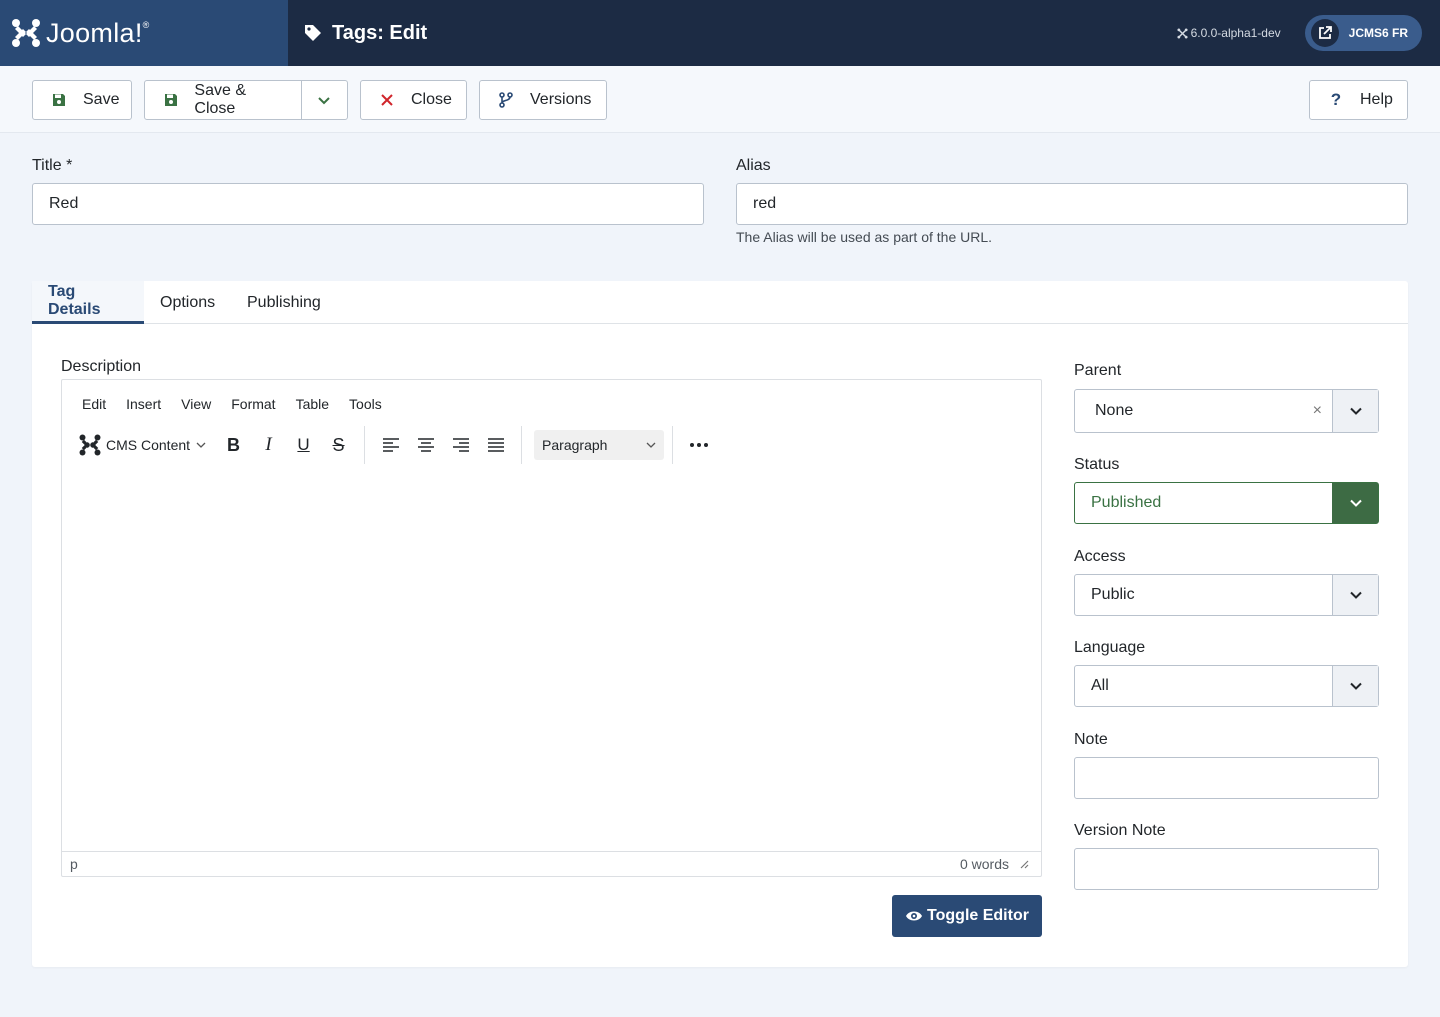 Image resolution: width=1440 pixels, height=1017 pixels. I want to click on menu-edit: Edit, so click(94, 404).